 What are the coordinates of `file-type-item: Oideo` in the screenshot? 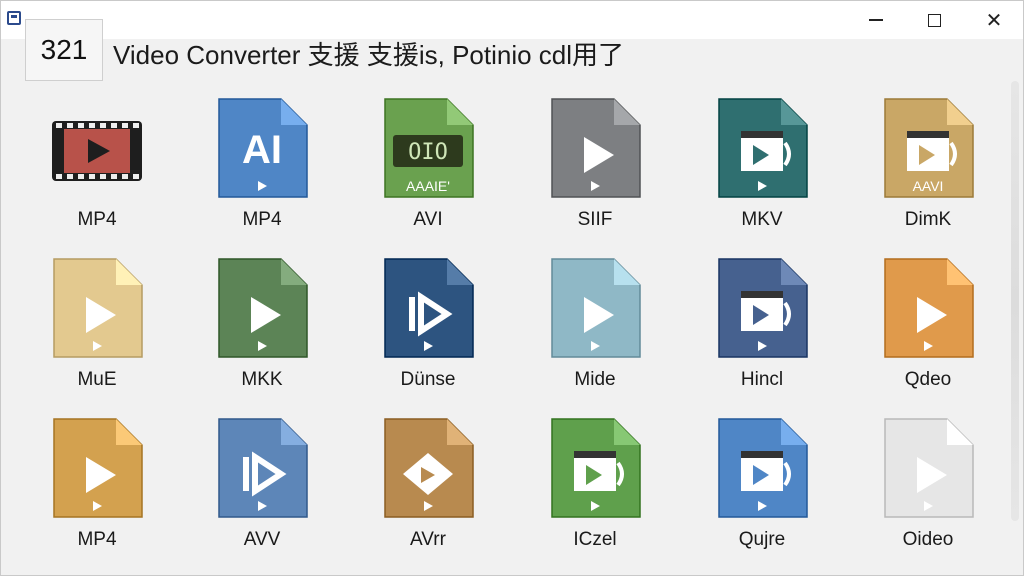 It's located at (928, 486).